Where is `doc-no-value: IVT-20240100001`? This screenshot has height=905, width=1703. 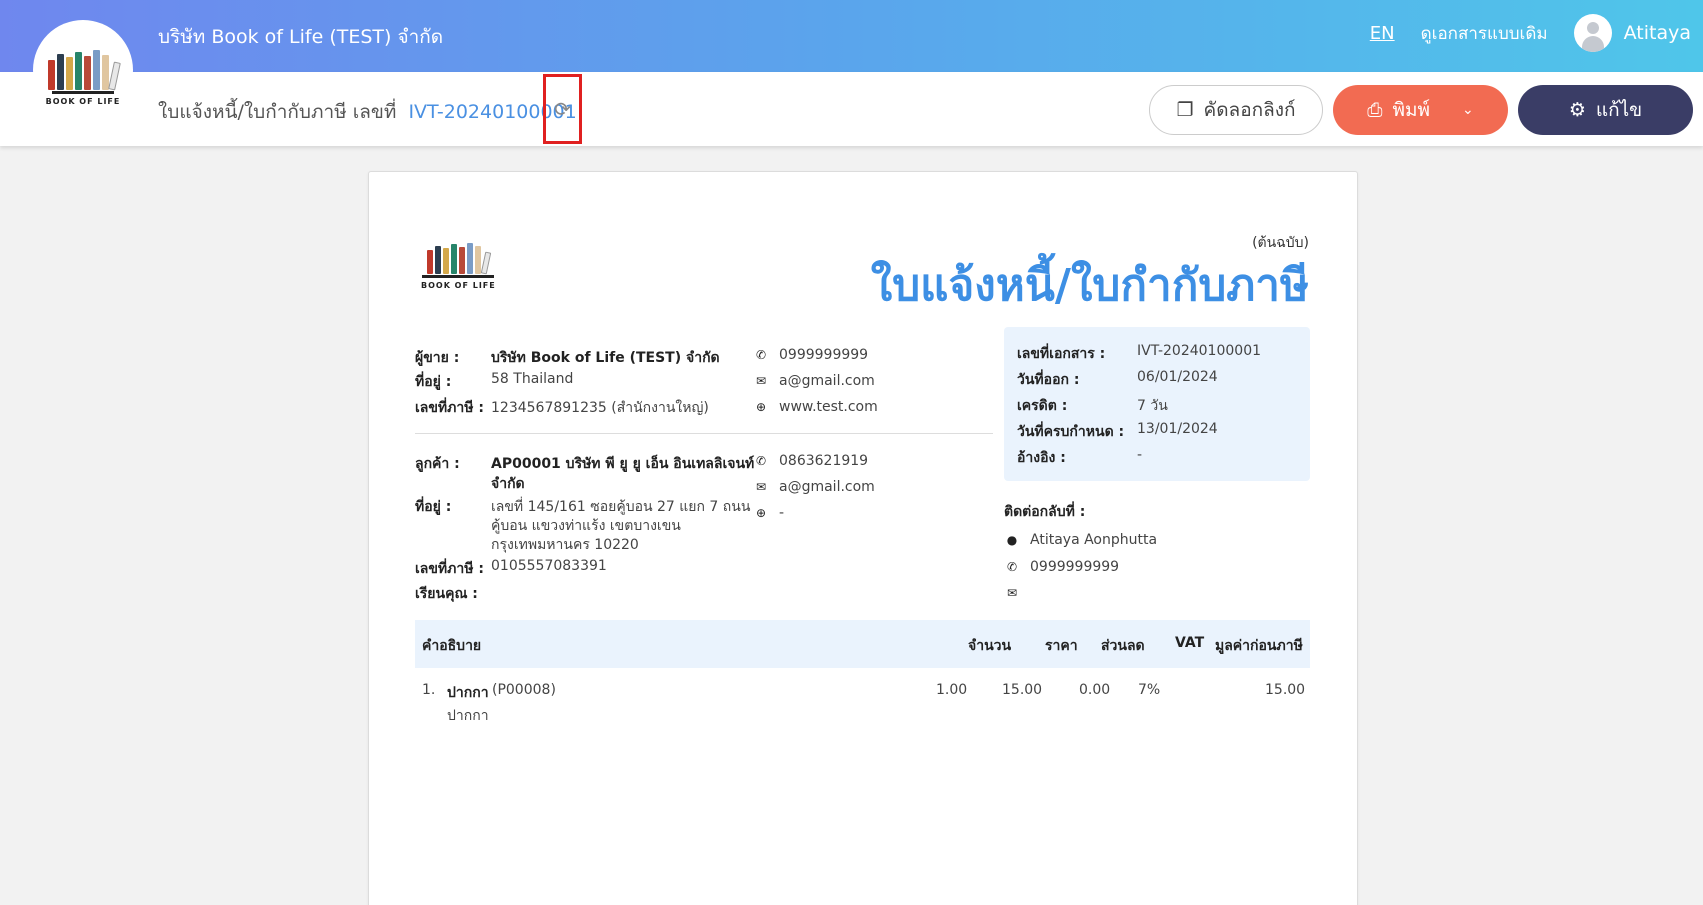 doc-no-value: IVT-20240100001 is located at coordinates (1199, 351).